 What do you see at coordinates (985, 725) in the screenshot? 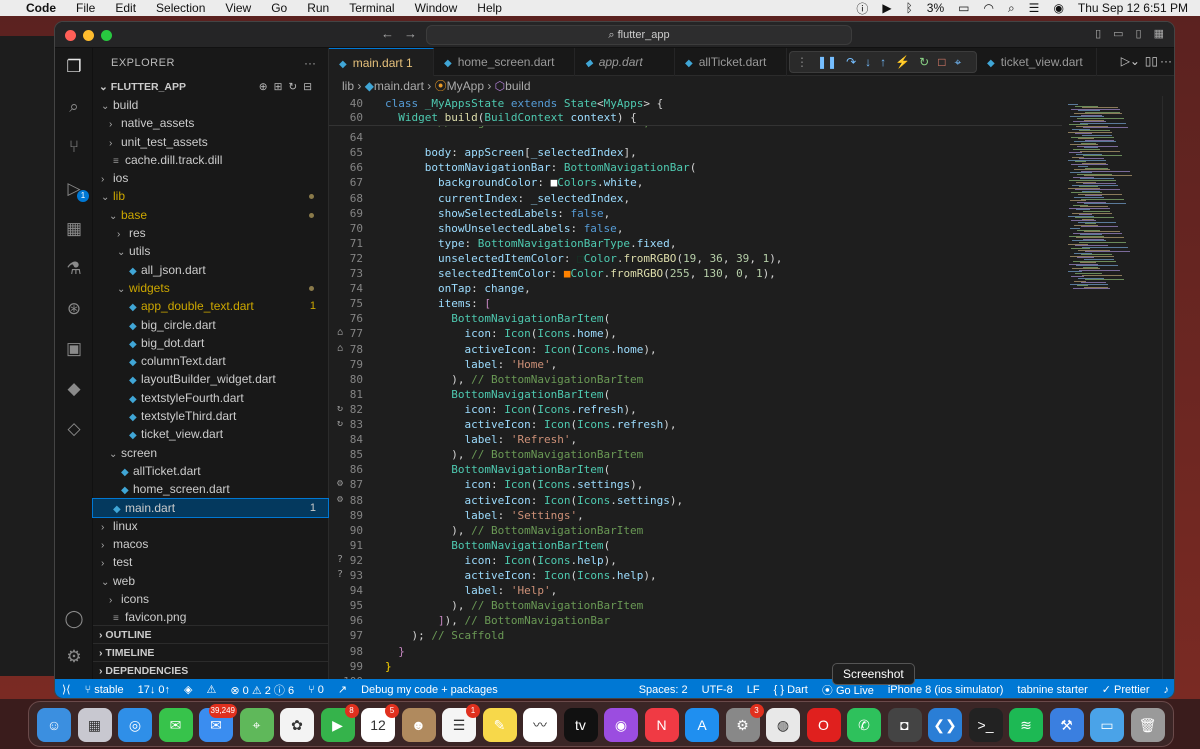
I see `dock-terminal: >_` at bounding box center [985, 725].